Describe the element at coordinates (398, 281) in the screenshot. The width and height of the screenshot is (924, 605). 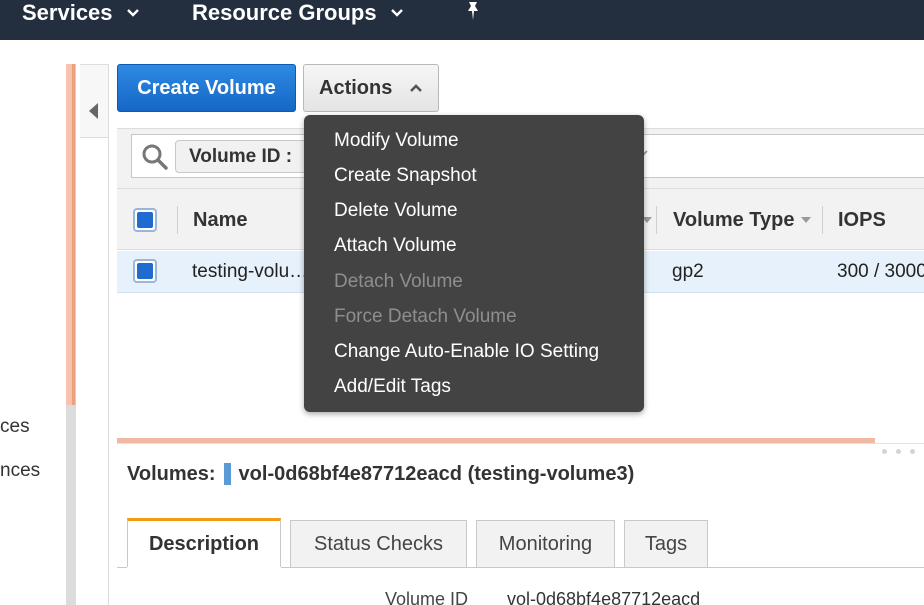
I see `menu-item-detach-volume: Detach Volume` at that location.